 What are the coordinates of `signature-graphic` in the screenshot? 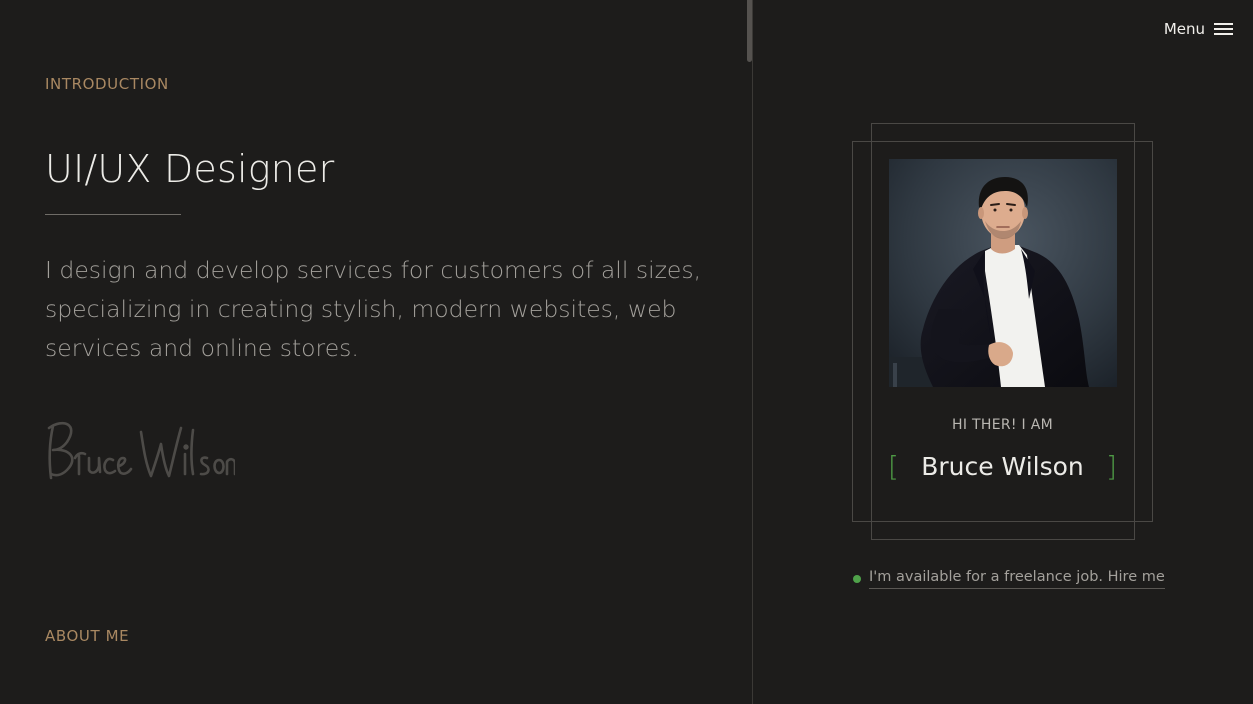 It's located at (142, 450).